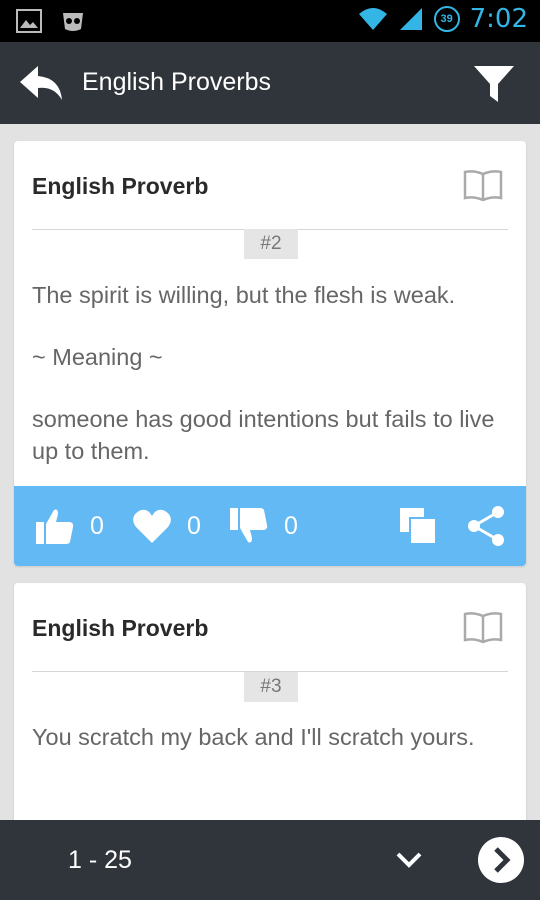  I want to click on dislike-button: 0, so click(263, 526).